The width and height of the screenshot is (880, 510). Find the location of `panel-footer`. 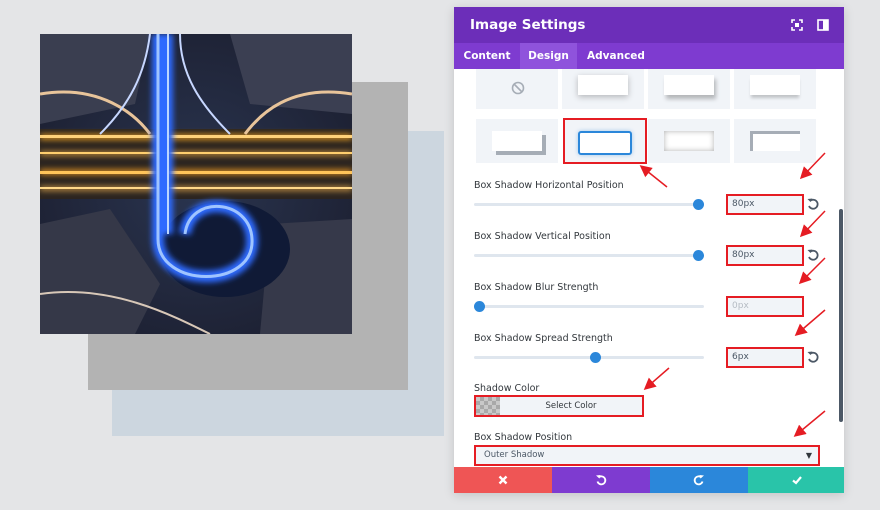

panel-footer is located at coordinates (649, 480).